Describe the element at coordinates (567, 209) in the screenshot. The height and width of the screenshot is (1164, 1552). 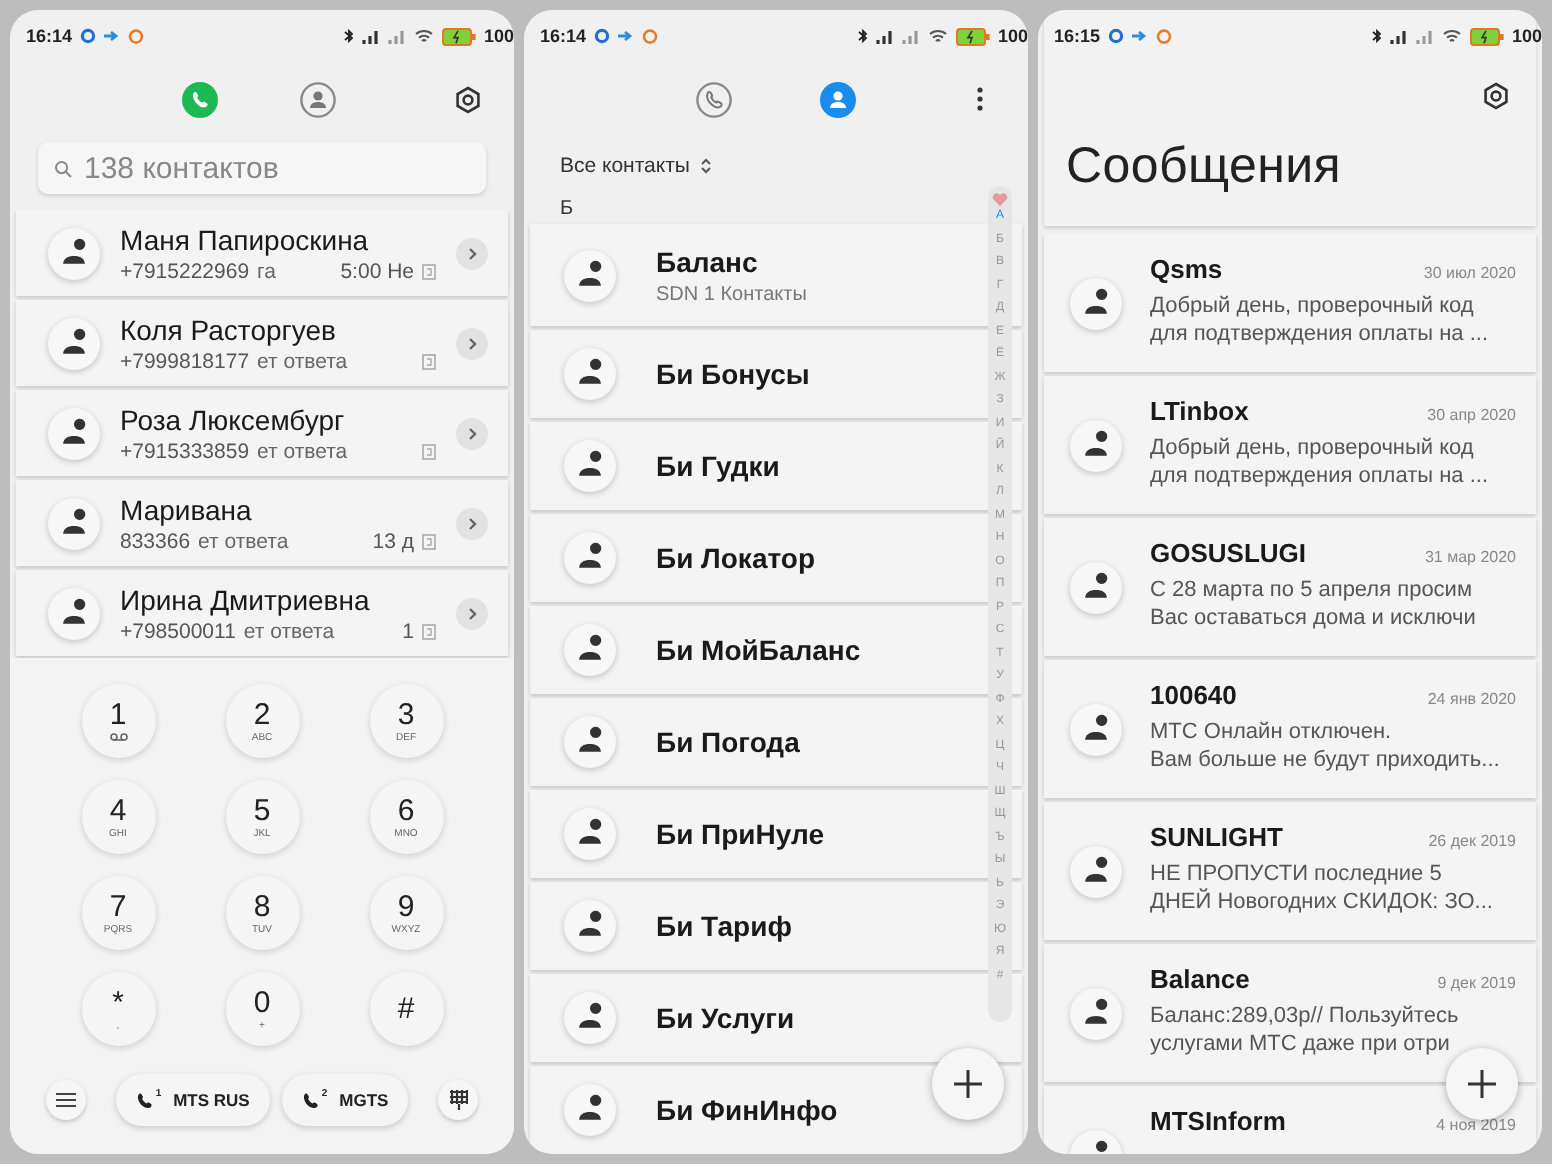
I see `section-header: Б` at that location.